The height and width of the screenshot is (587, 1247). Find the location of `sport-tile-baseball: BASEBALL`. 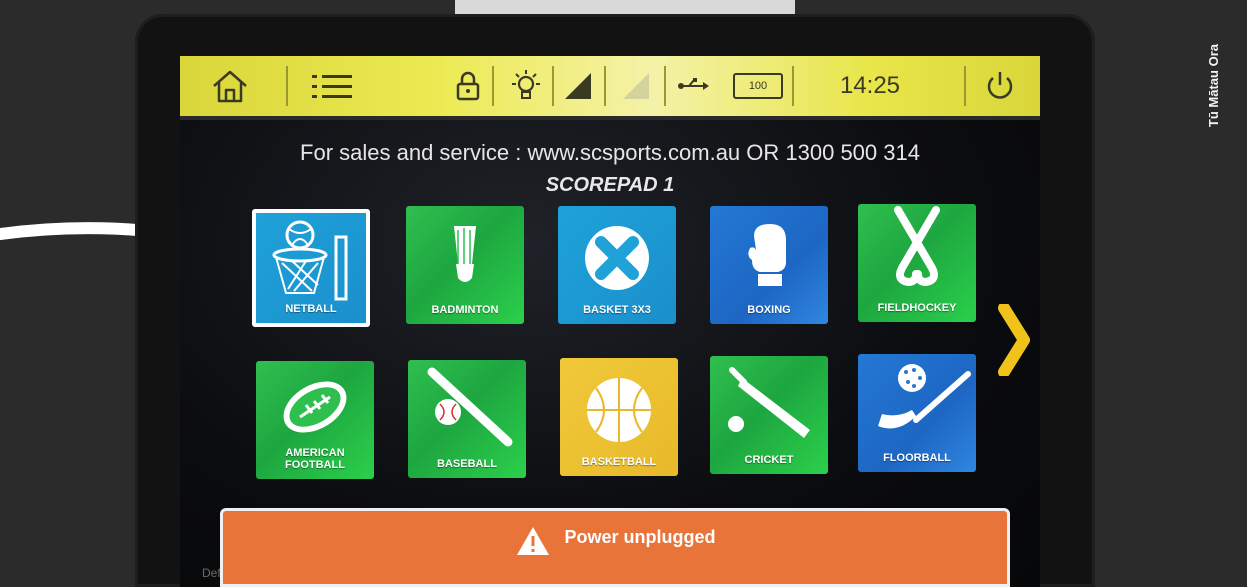

sport-tile-baseball: BASEBALL is located at coordinates (467, 419).